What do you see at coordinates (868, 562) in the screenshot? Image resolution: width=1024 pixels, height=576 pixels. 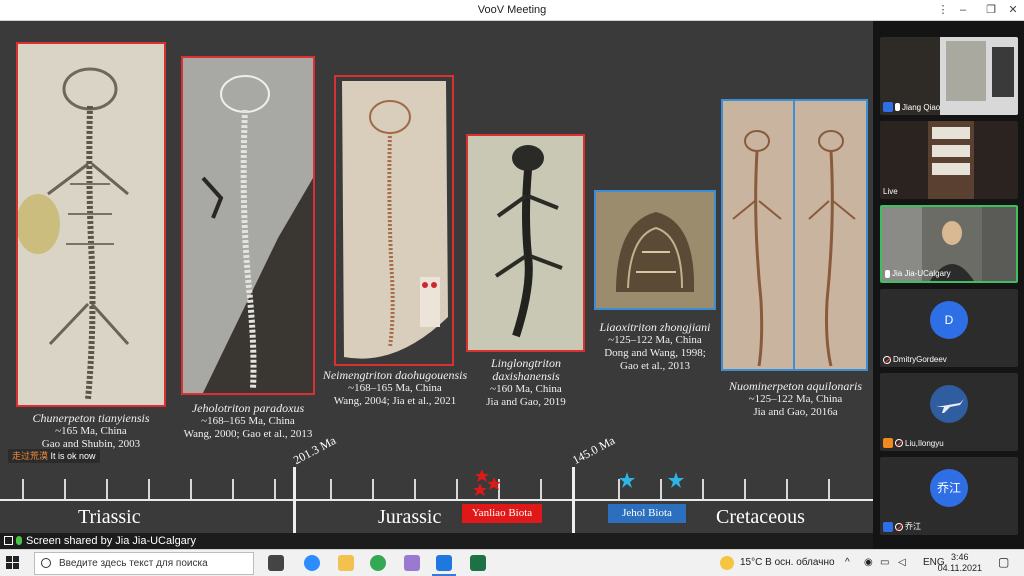 I see `tray-app-icon: ◉` at bounding box center [868, 562].